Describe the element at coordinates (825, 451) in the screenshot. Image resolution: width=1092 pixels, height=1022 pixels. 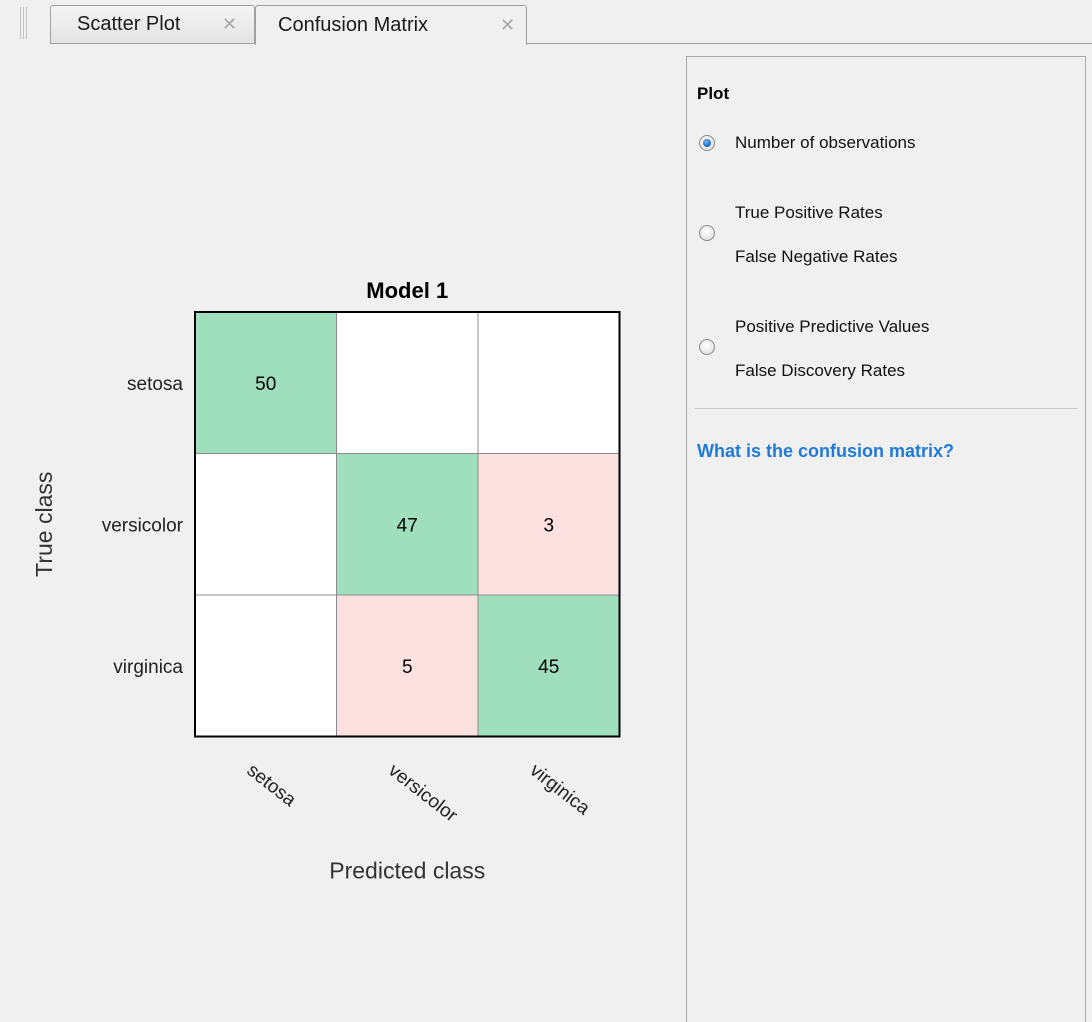
I see `help-link: What is the confusion matrix?` at that location.